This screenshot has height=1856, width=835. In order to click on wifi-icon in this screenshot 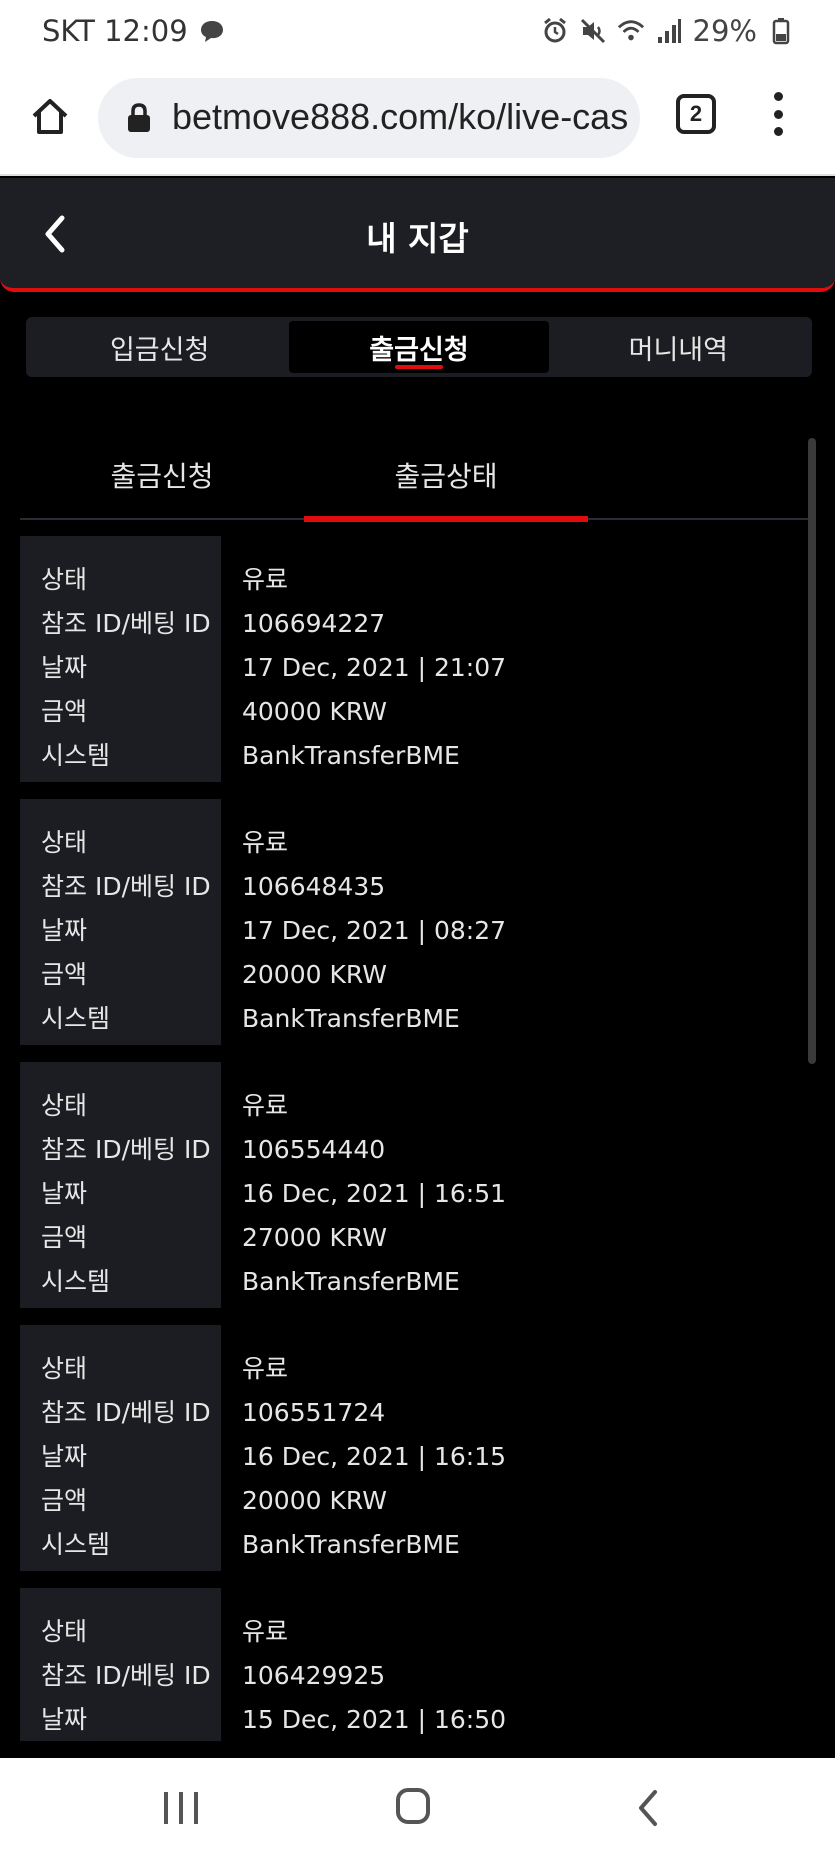, I will do `click(631, 31)`.